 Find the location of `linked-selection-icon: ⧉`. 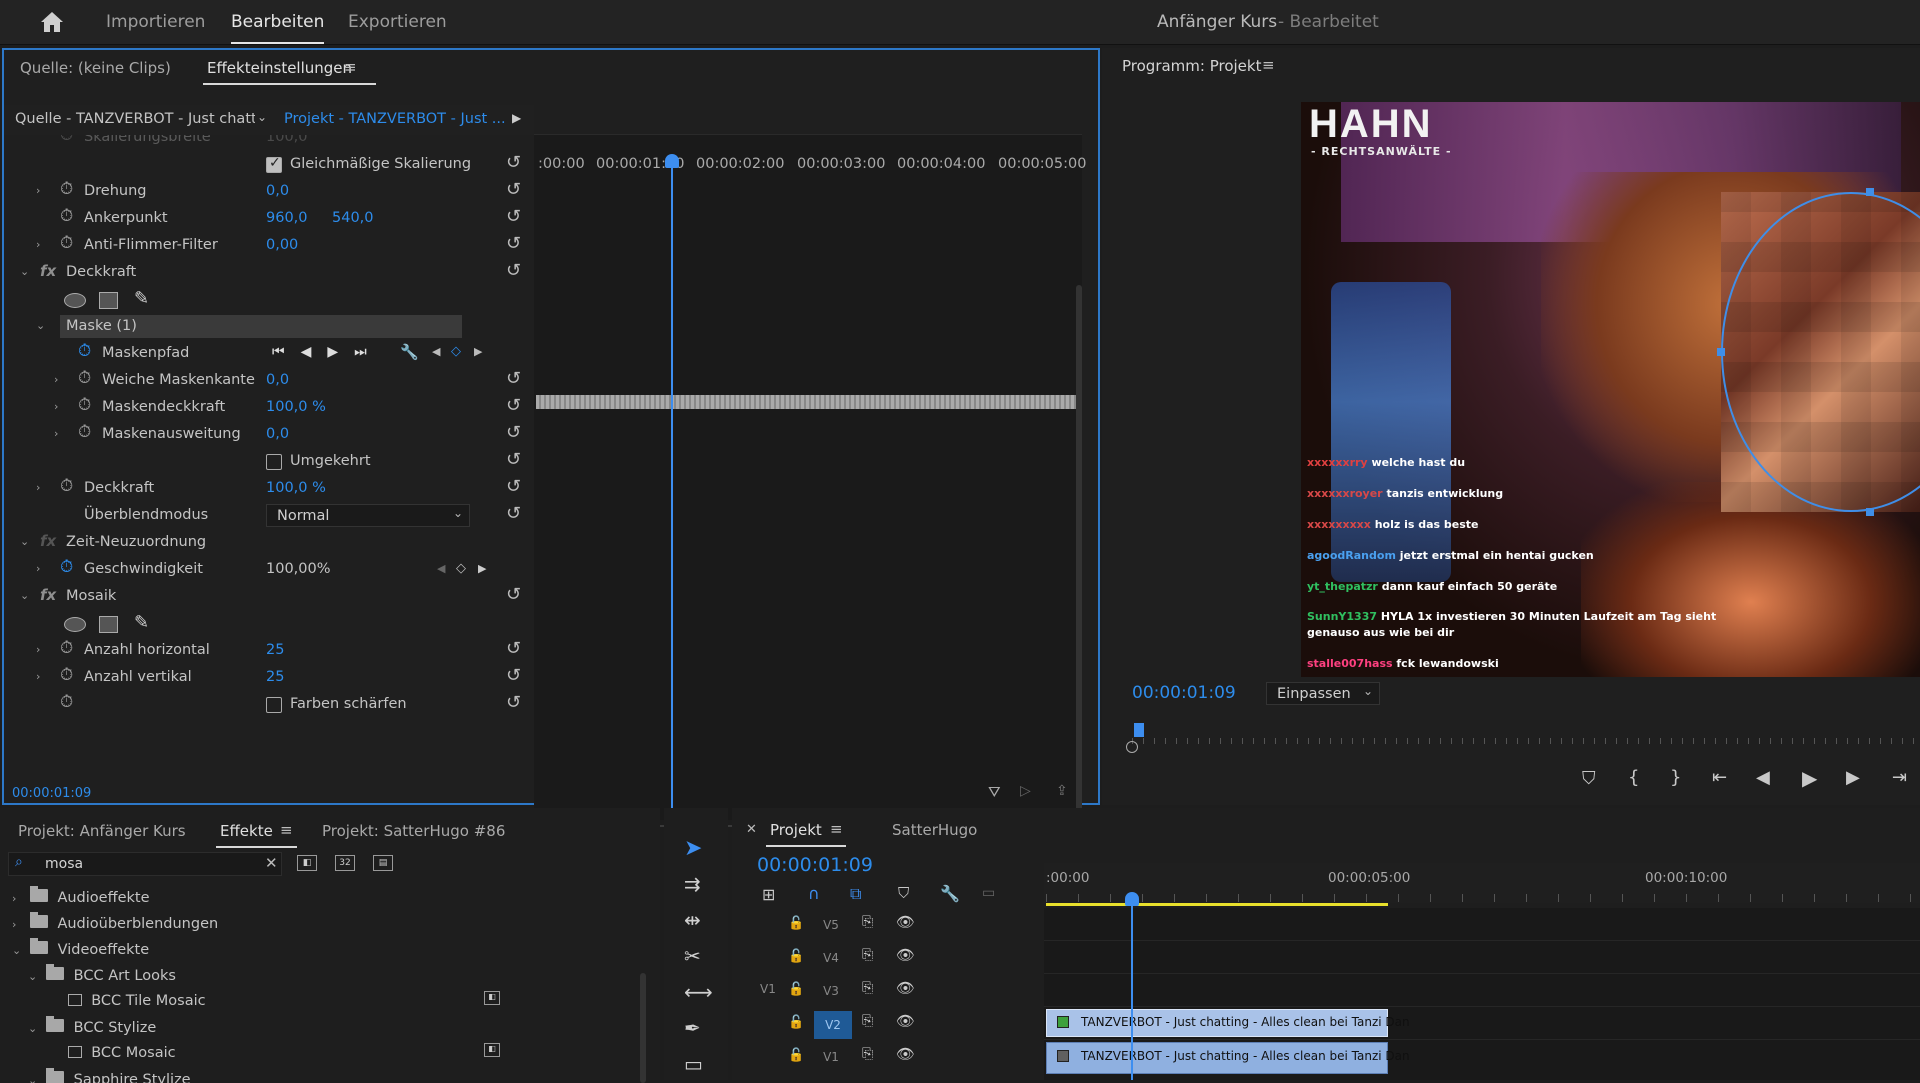

linked-selection-icon: ⧉ is located at coordinates (855, 894).